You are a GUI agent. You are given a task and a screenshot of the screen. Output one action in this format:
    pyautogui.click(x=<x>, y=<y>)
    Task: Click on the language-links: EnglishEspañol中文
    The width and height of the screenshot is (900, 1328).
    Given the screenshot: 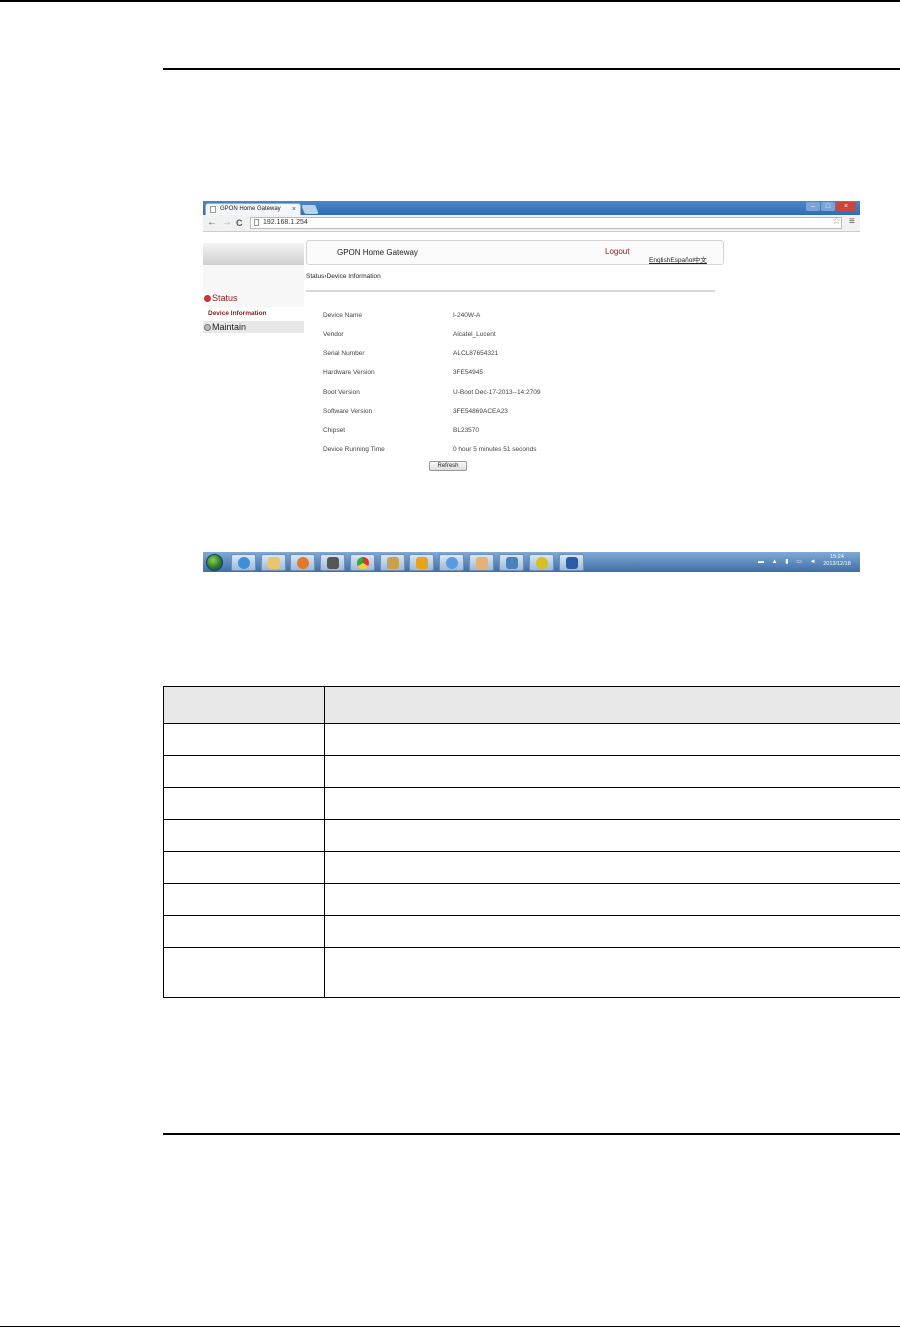 What is the action you would take?
    pyautogui.click(x=678, y=259)
    